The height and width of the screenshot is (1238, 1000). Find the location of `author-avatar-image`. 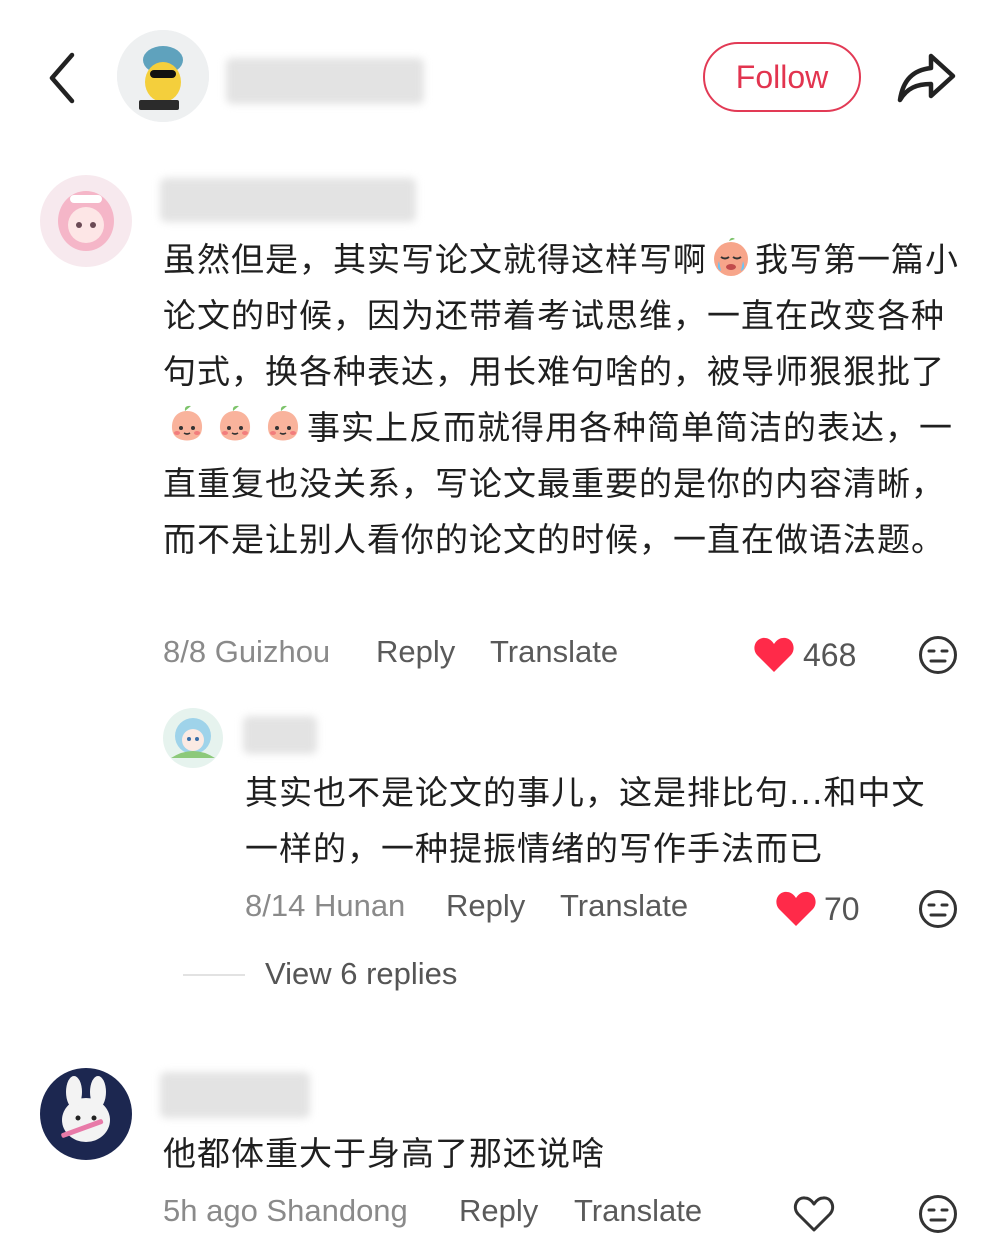

author-avatar-image is located at coordinates (163, 76).